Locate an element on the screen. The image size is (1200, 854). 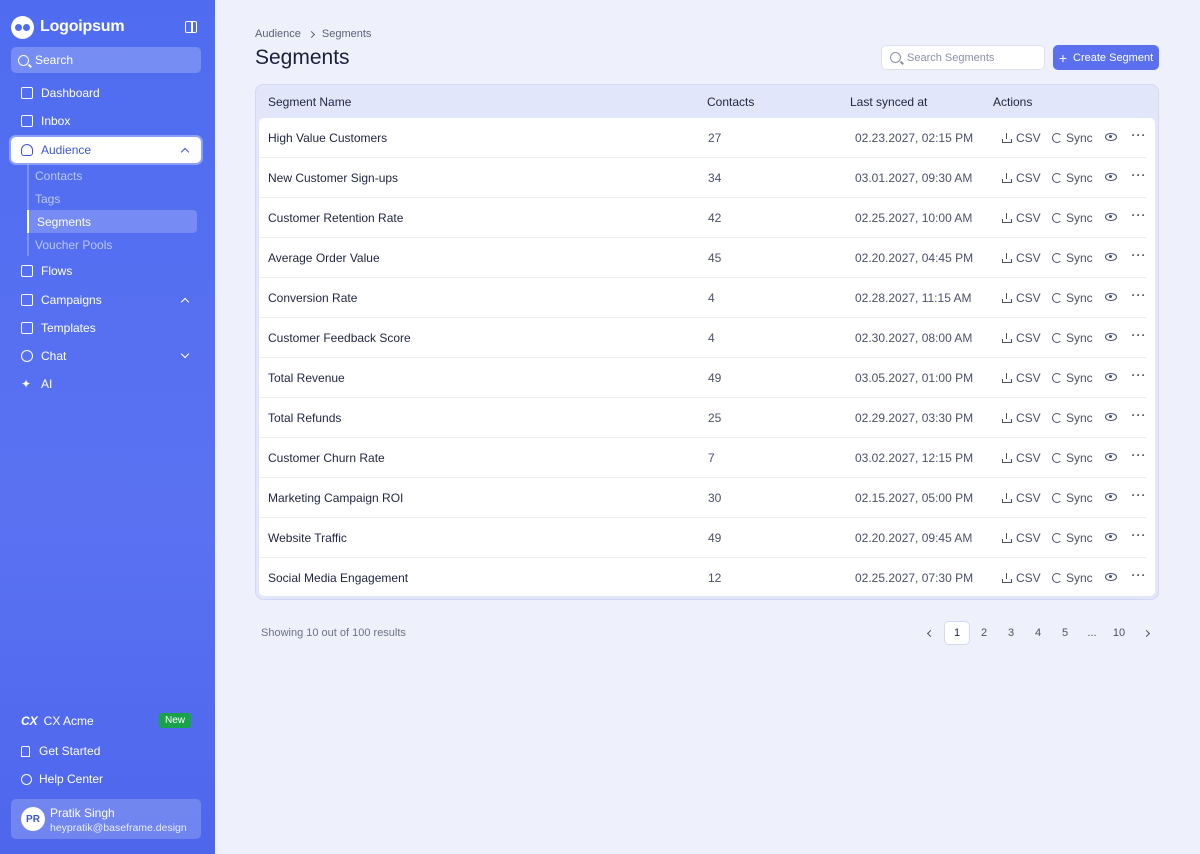
segment-name: Total Refunds is located at coordinates (304, 418).